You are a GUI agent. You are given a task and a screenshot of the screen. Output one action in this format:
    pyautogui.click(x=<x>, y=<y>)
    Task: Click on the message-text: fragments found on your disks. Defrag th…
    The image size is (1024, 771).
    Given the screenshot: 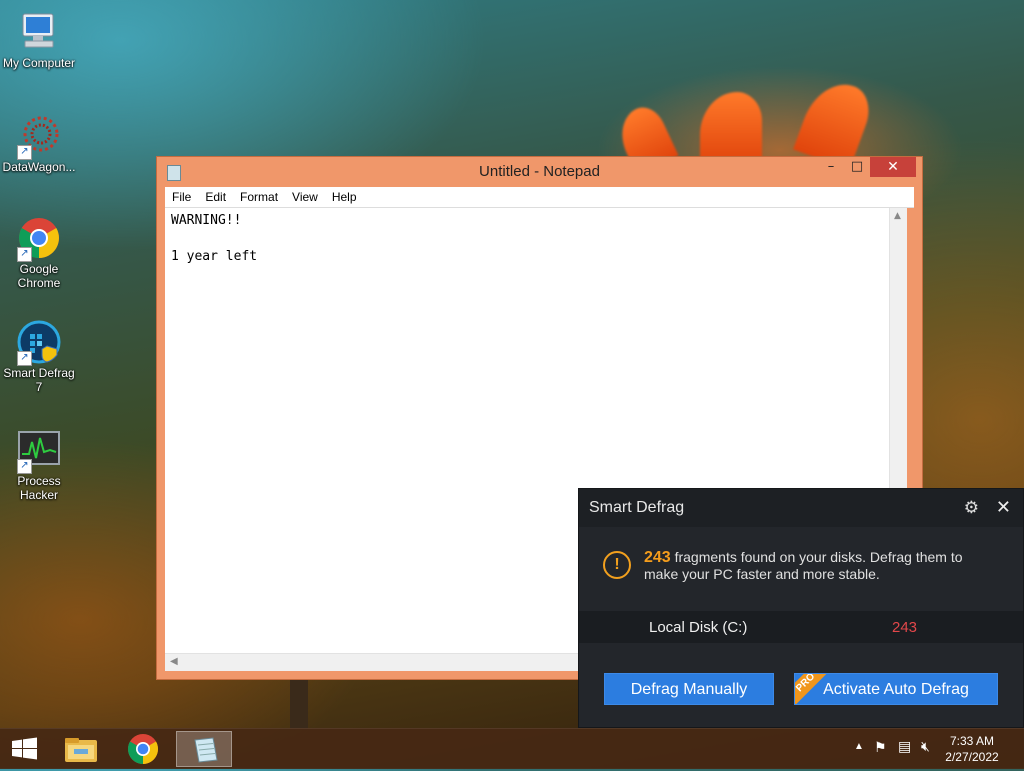 What is the action you would take?
    pyautogui.click(x=803, y=565)
    